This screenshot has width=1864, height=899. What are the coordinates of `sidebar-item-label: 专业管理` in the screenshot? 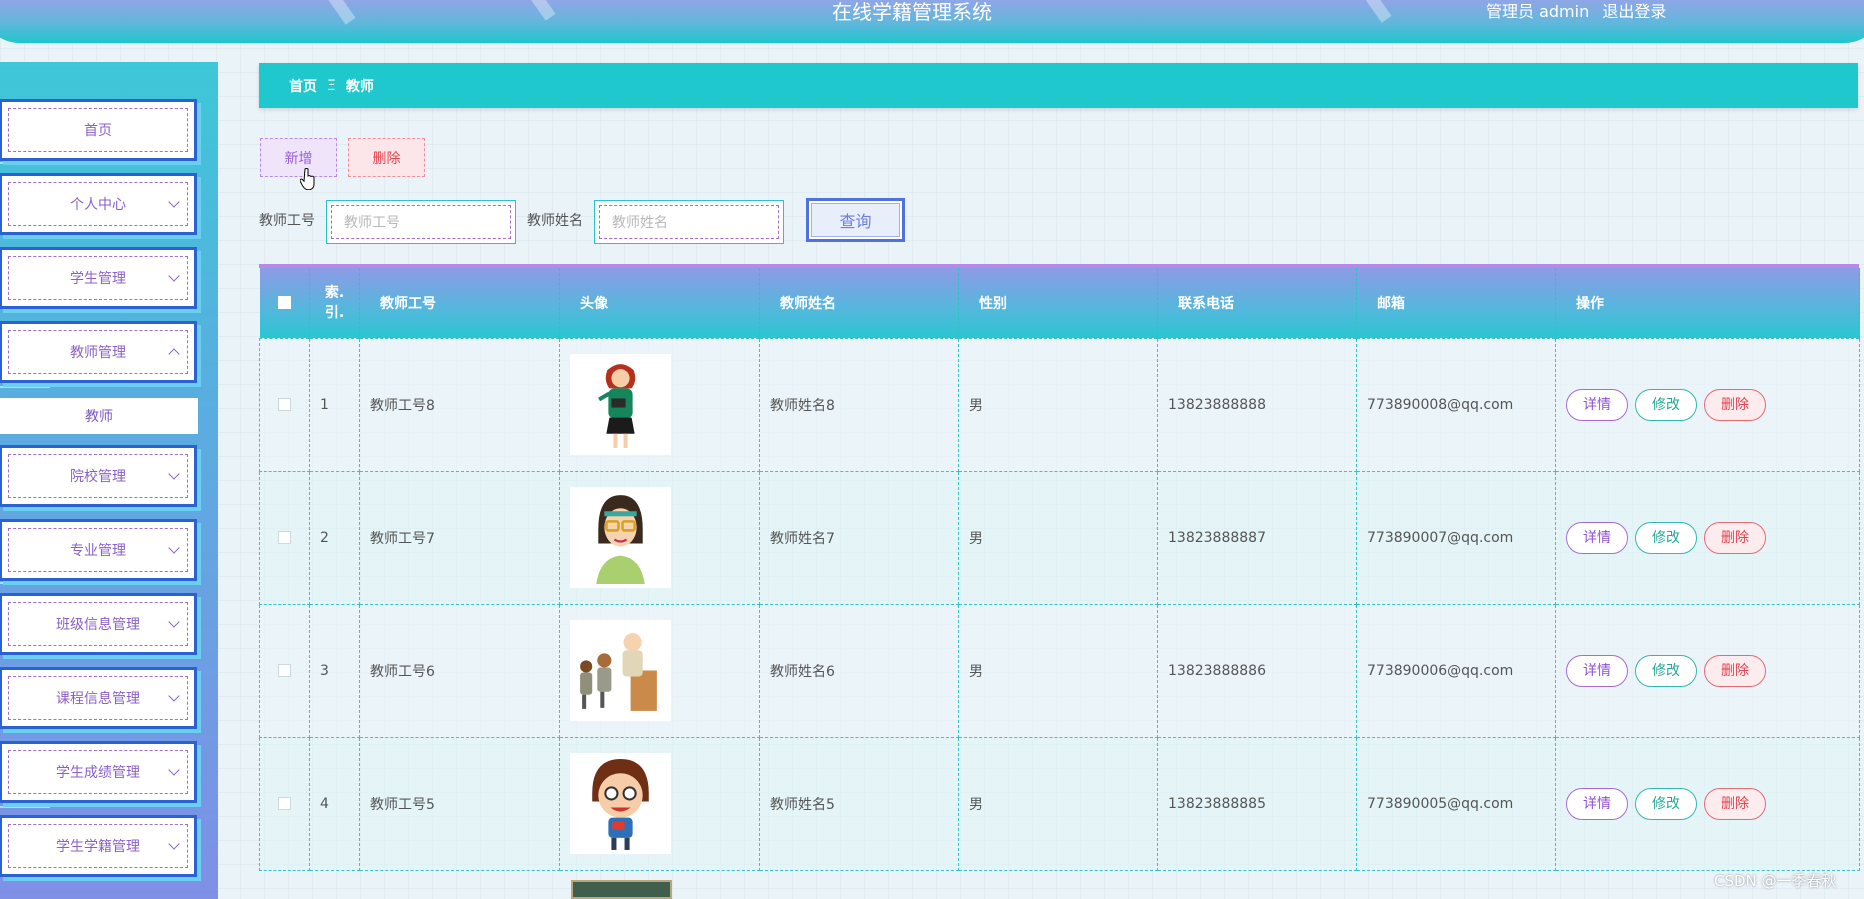 It's located at (98, 551).